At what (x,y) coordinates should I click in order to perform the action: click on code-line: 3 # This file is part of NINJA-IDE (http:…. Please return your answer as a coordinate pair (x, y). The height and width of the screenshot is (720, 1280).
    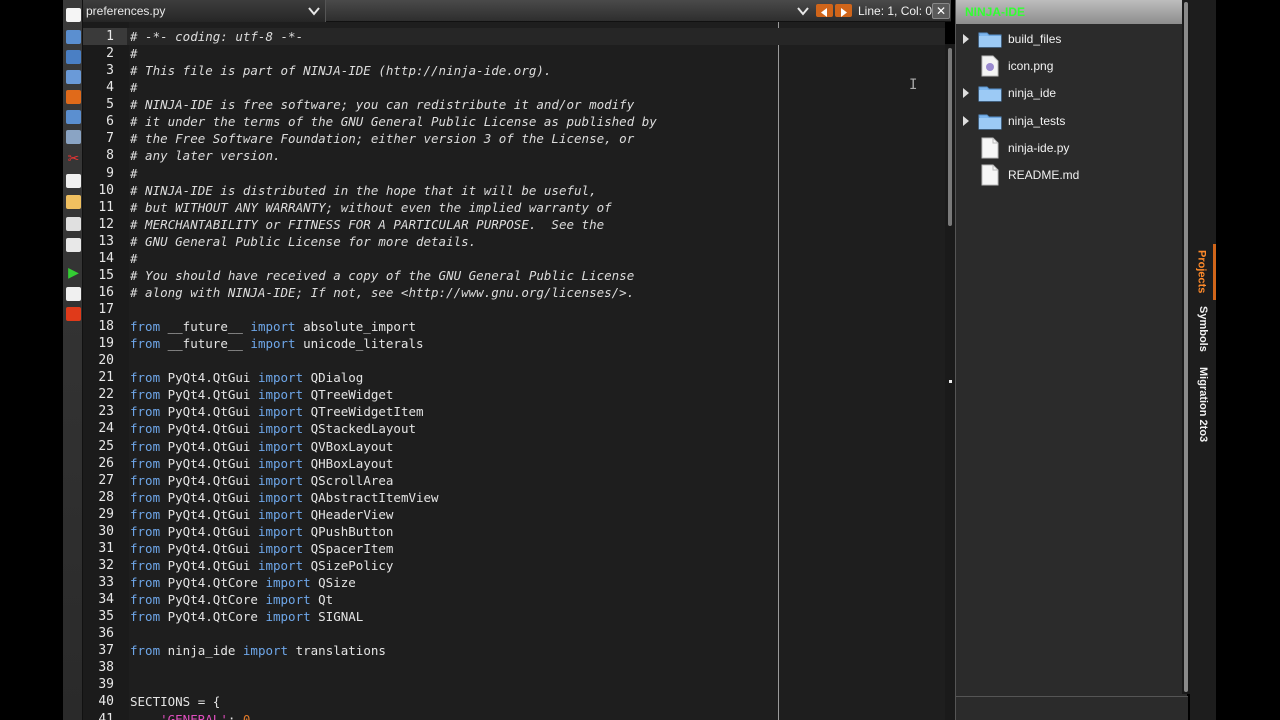
    Looking at the image, I should click on (514, 70).